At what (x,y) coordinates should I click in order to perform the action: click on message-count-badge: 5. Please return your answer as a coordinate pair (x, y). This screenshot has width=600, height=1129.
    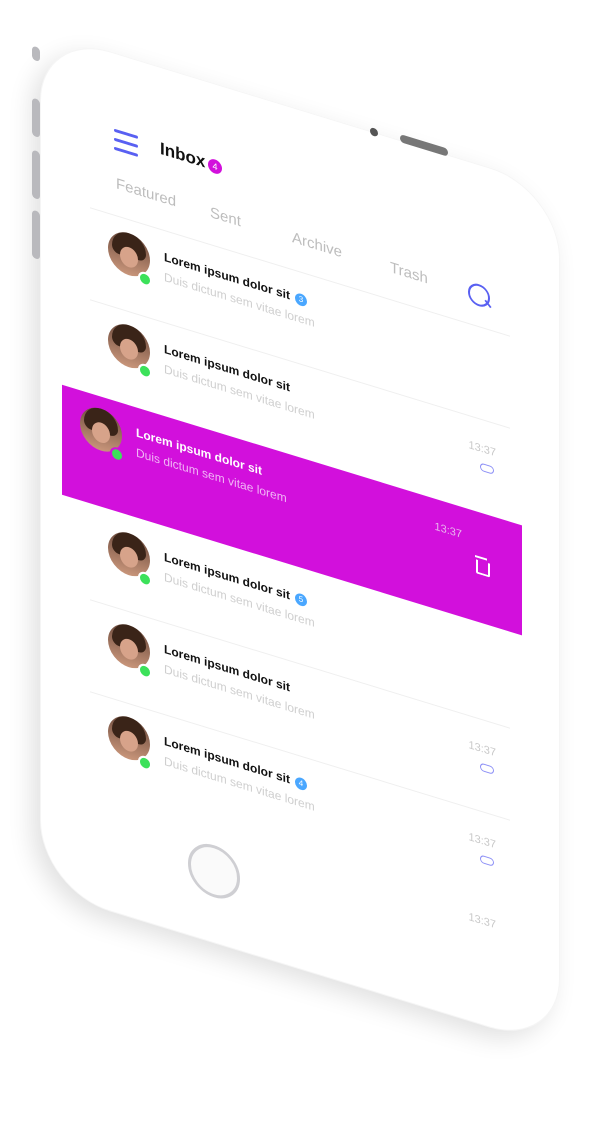
    Looking at the image, I should click on (301, 599).